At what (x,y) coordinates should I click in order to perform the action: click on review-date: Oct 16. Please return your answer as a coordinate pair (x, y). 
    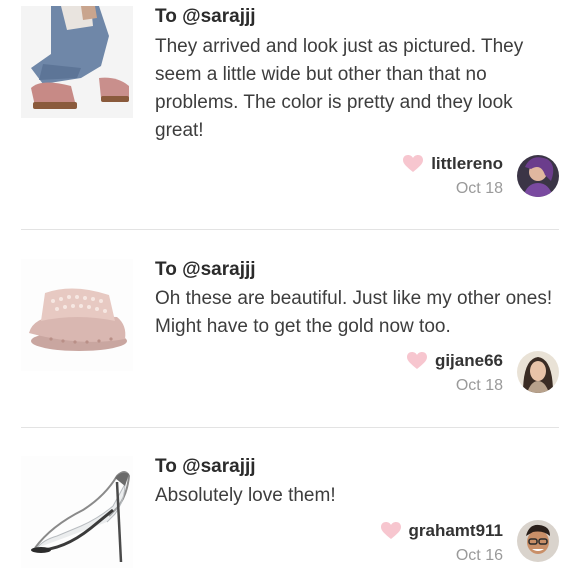
    Looking at the image, I should click on (479, 555).